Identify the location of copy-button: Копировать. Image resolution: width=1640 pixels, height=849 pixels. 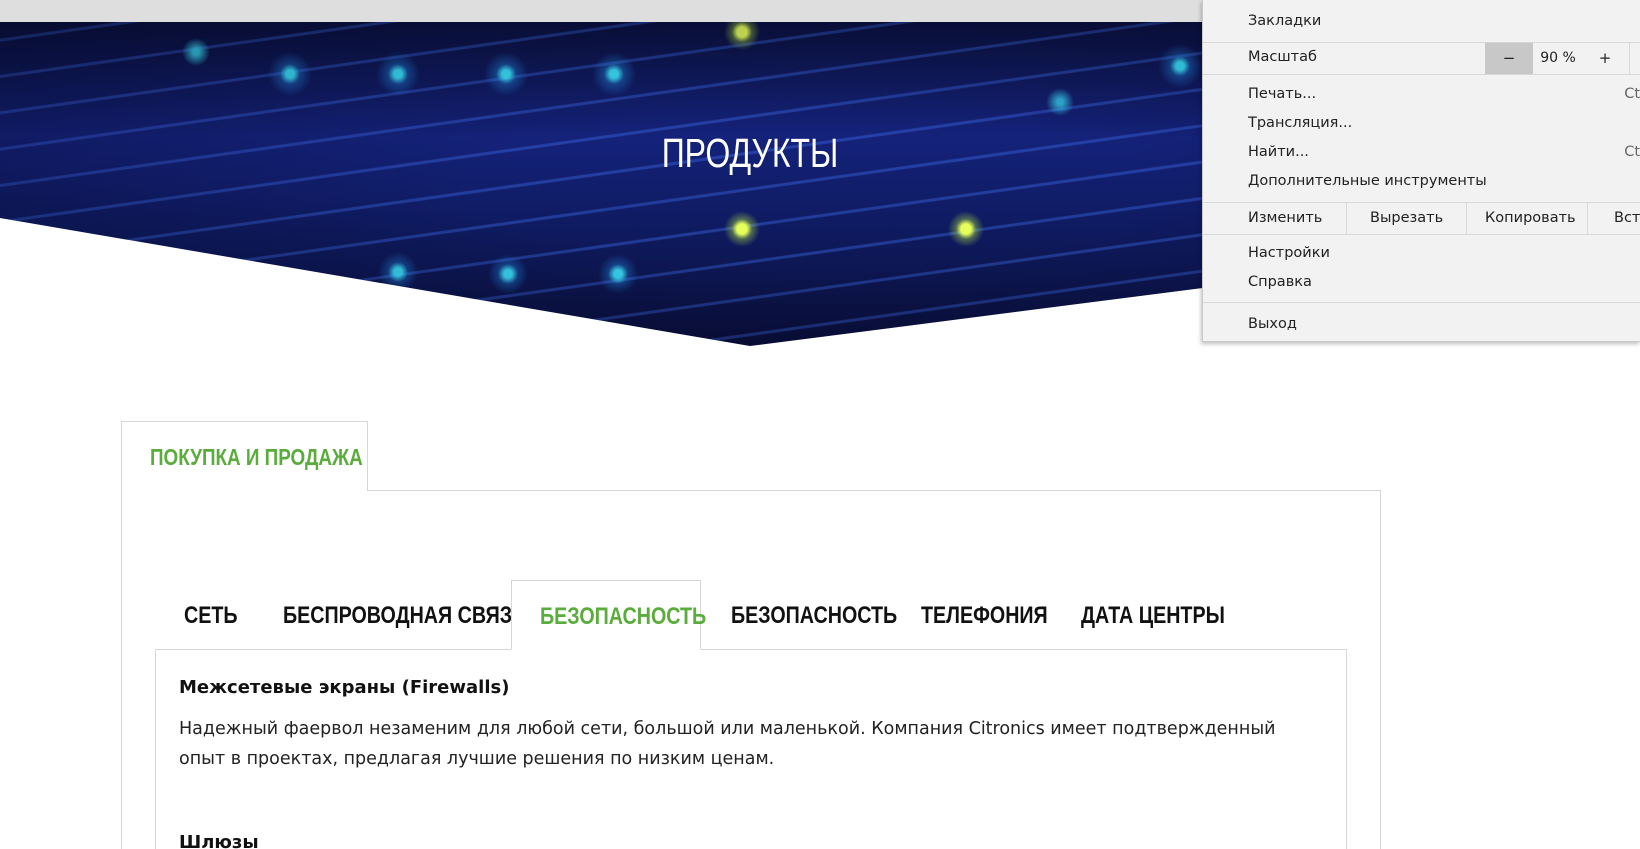
(1530, 218).